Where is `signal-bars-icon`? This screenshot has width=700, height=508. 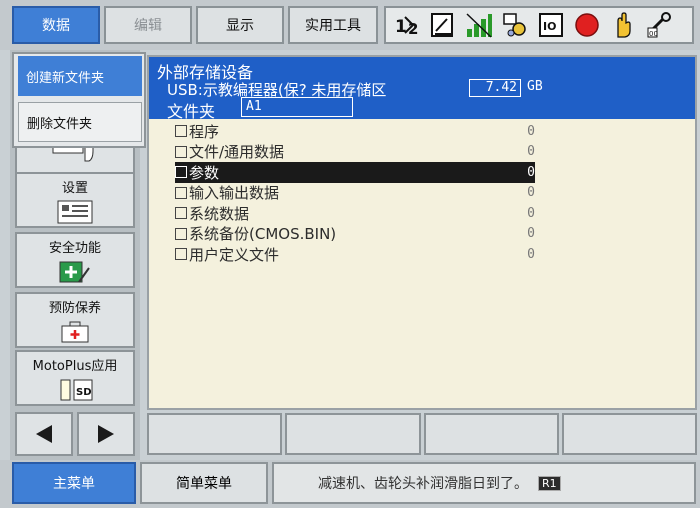 signal-bars-icon is located at coordinates (479, 25).